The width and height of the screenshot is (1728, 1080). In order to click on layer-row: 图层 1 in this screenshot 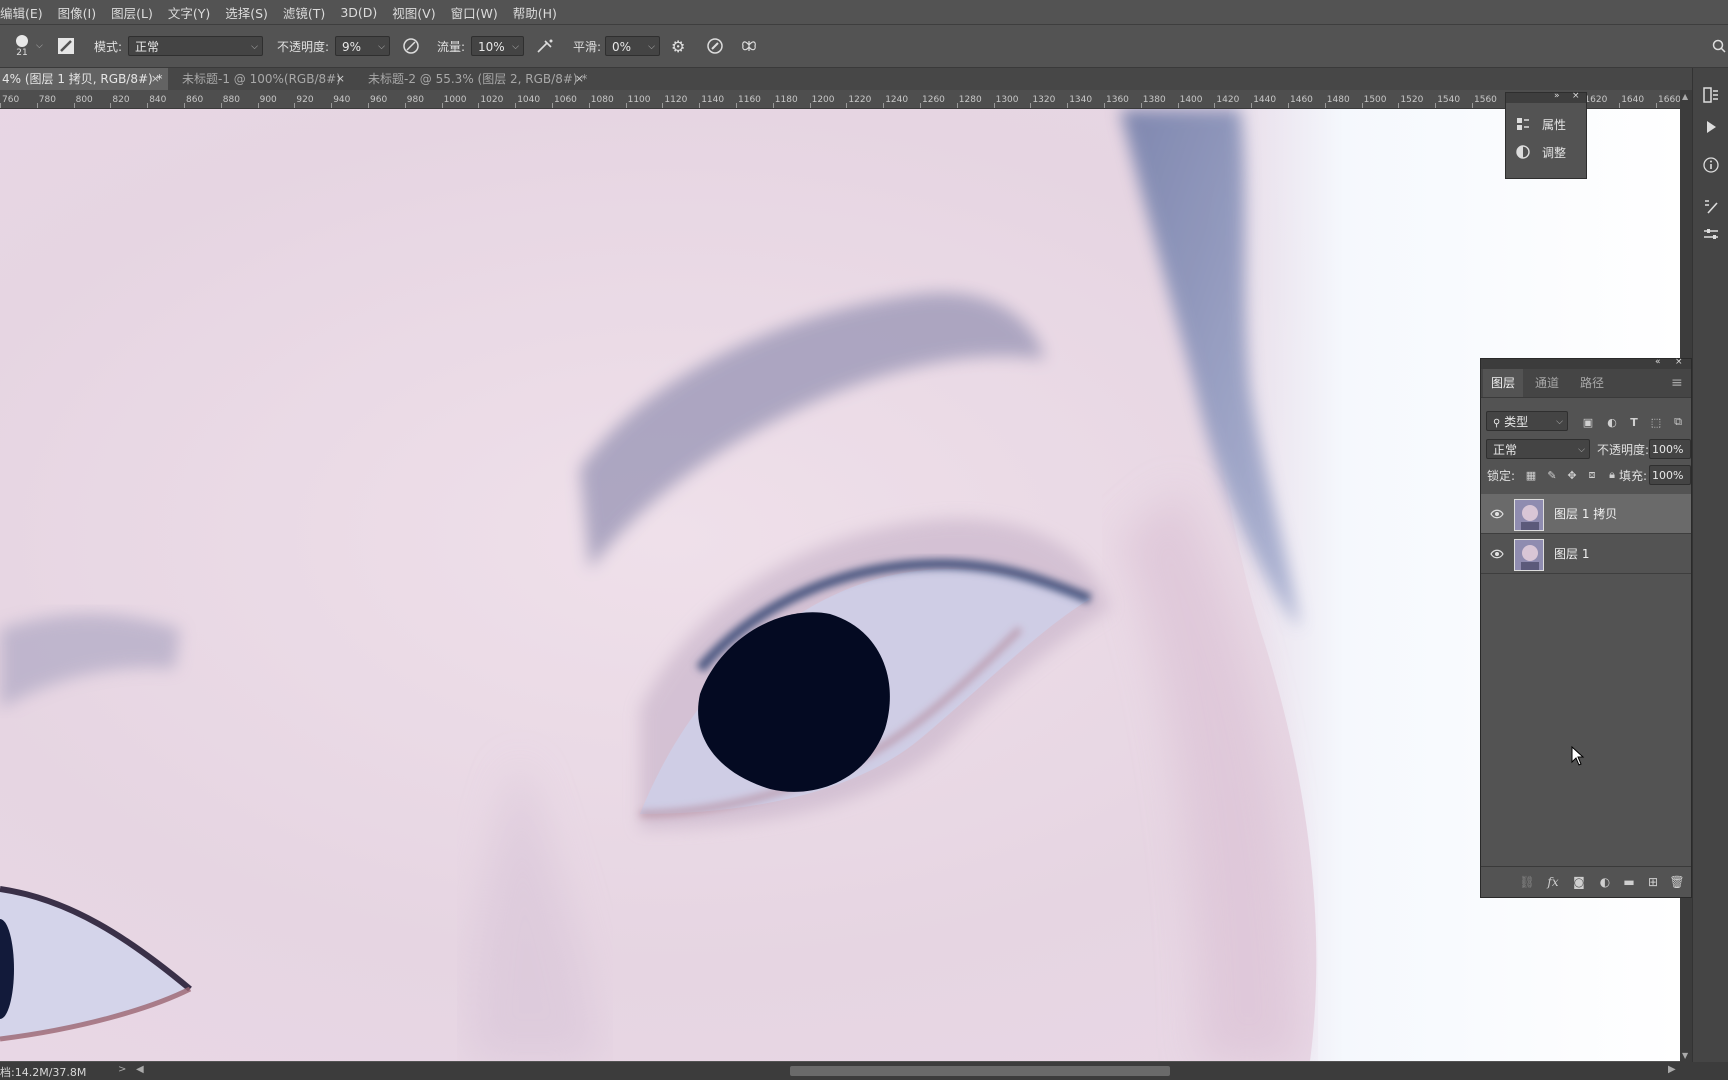, I will do `click(1586, 554)`.